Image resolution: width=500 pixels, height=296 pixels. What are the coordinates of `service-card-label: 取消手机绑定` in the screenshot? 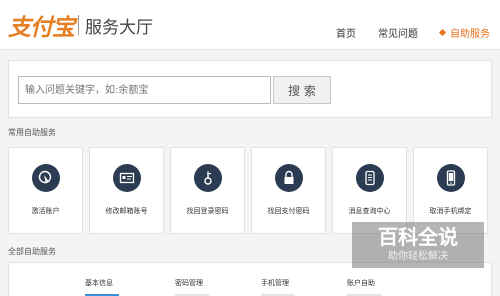 It's located at (450, 211).